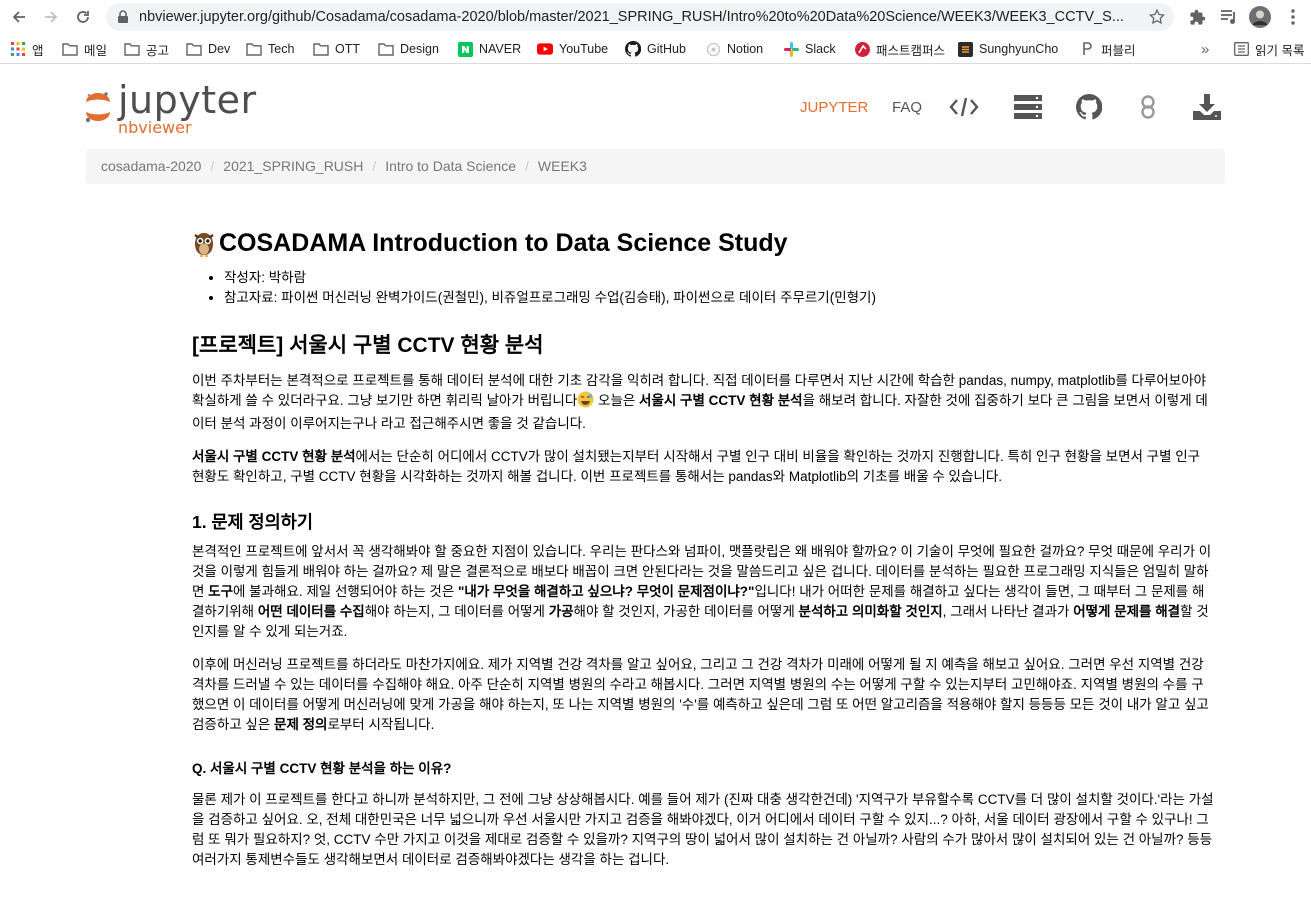 The height and width of the screenshot is (899, 1311). What do you see at coordinates (561, 611) in the screenshot?
I see `bold-text: 가공` at bounding box center [561, 611].